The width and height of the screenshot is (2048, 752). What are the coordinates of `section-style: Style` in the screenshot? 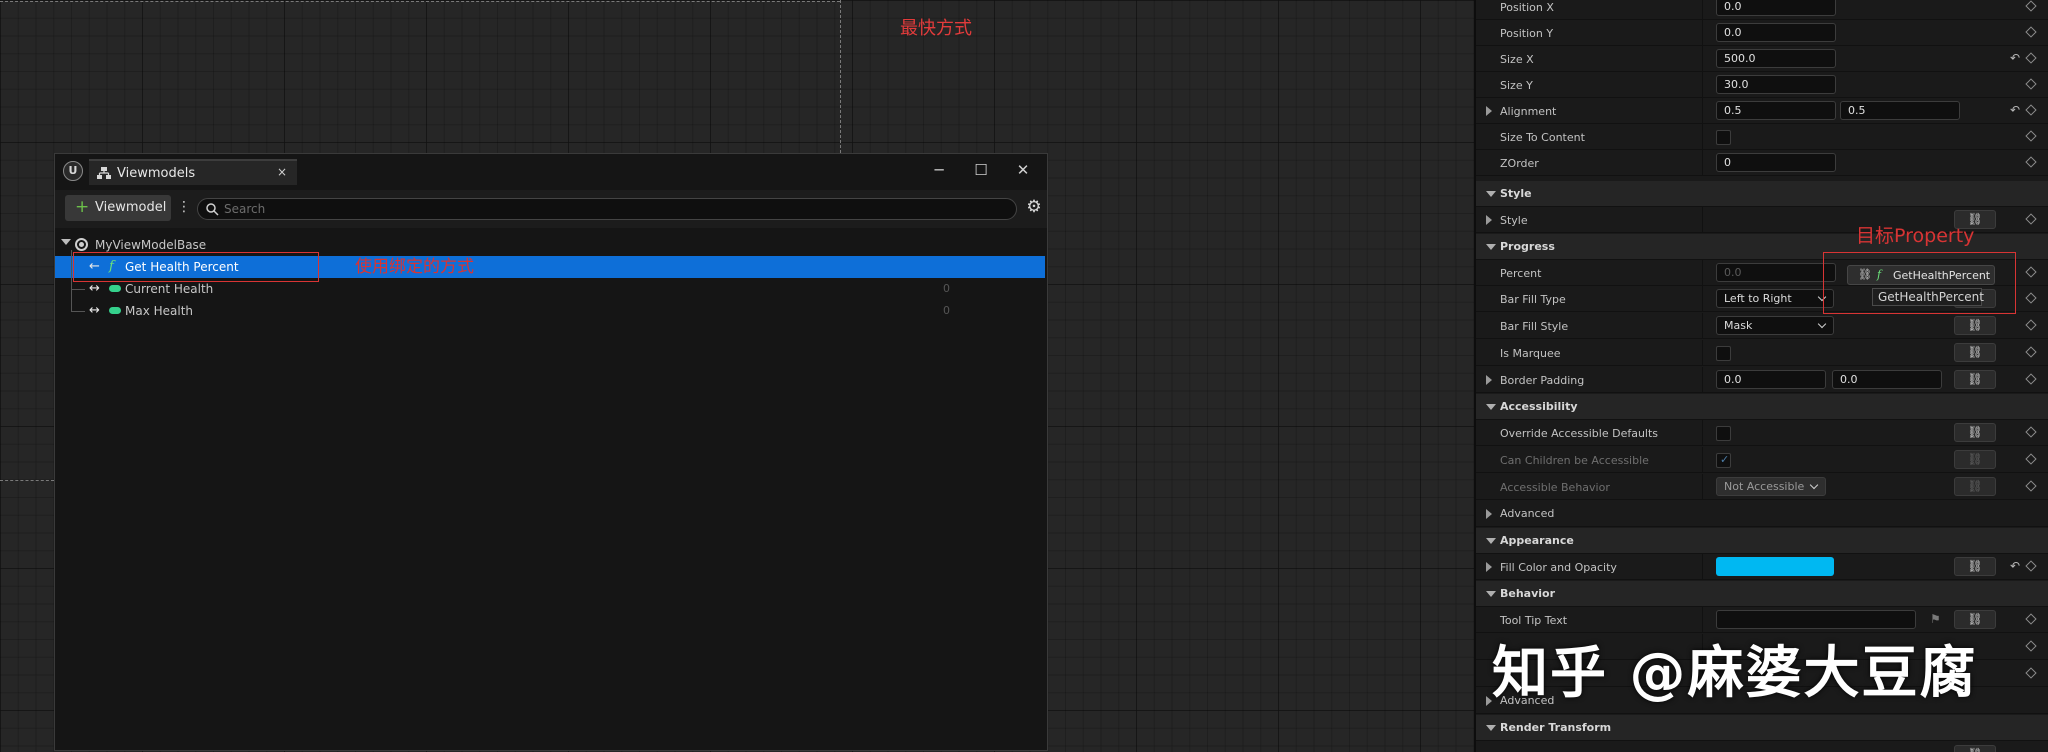 It's located at (1762, 194).